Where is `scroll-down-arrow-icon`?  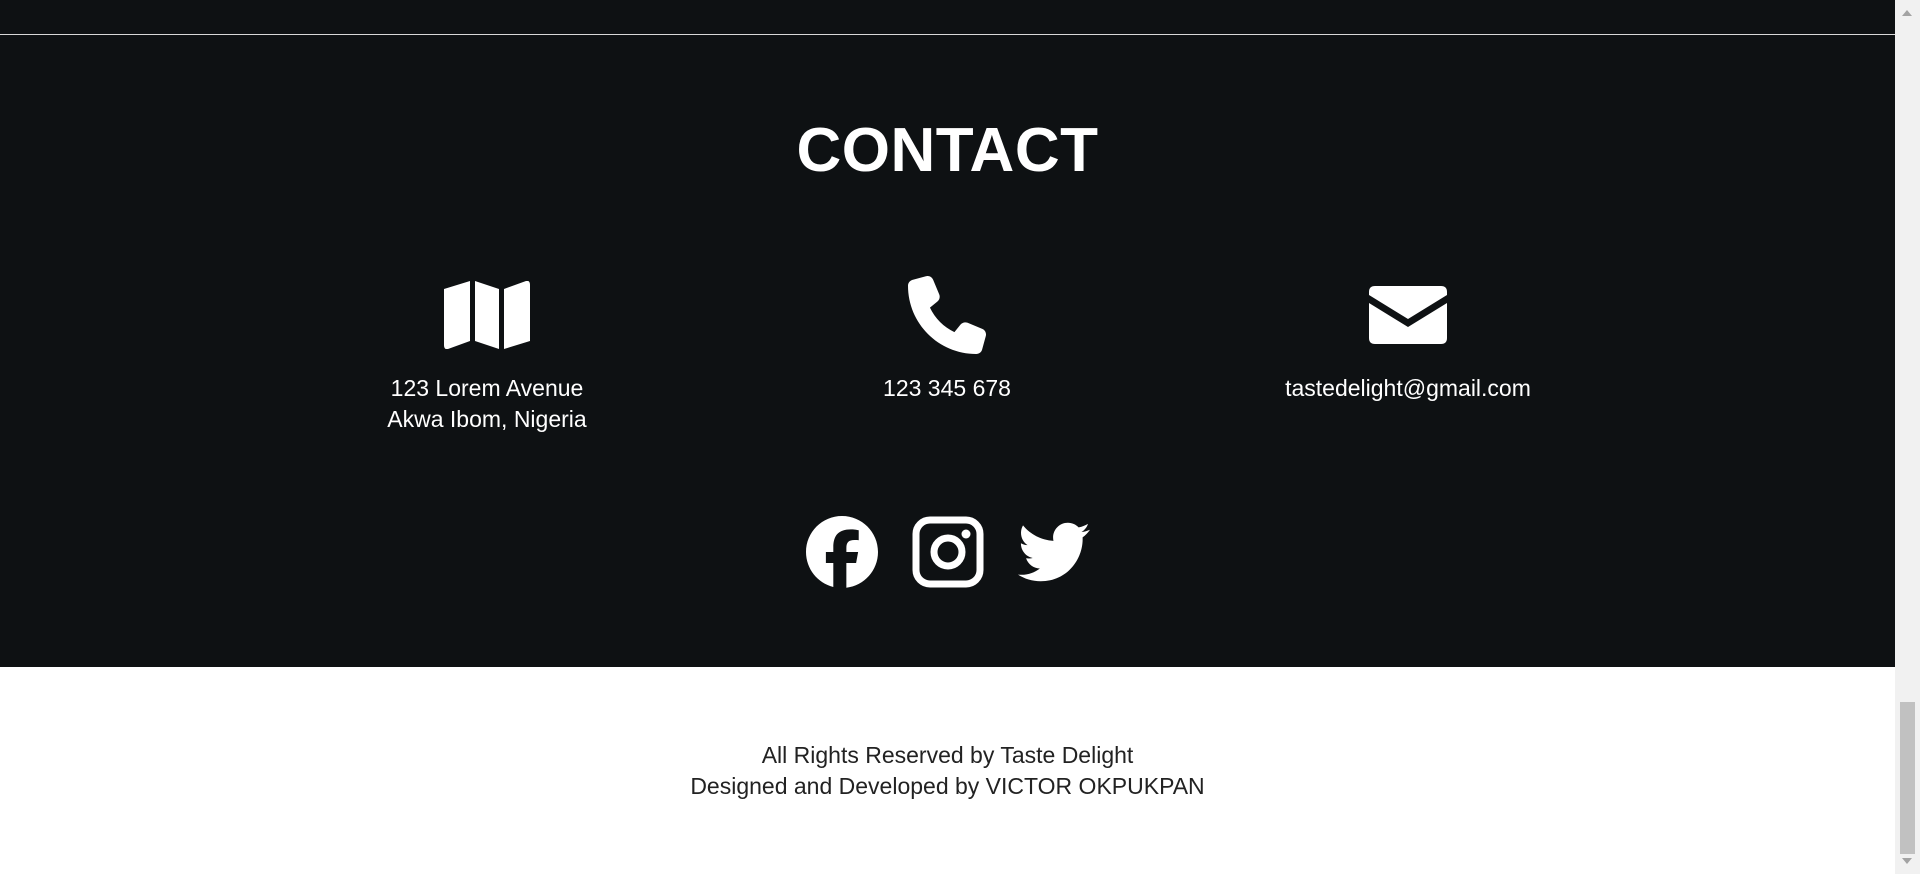 scroll-down-arrow-icon is located at coordinates (1907, 861).